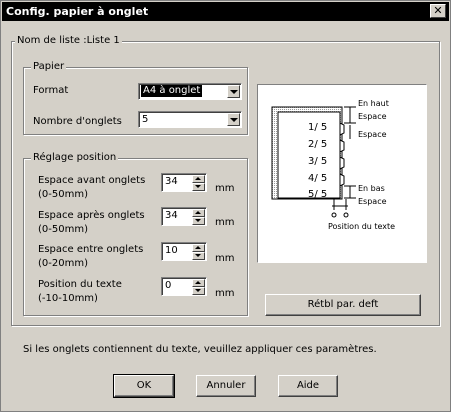  I want to click on window-title: Config. papier à onglet, so click(77, 11).